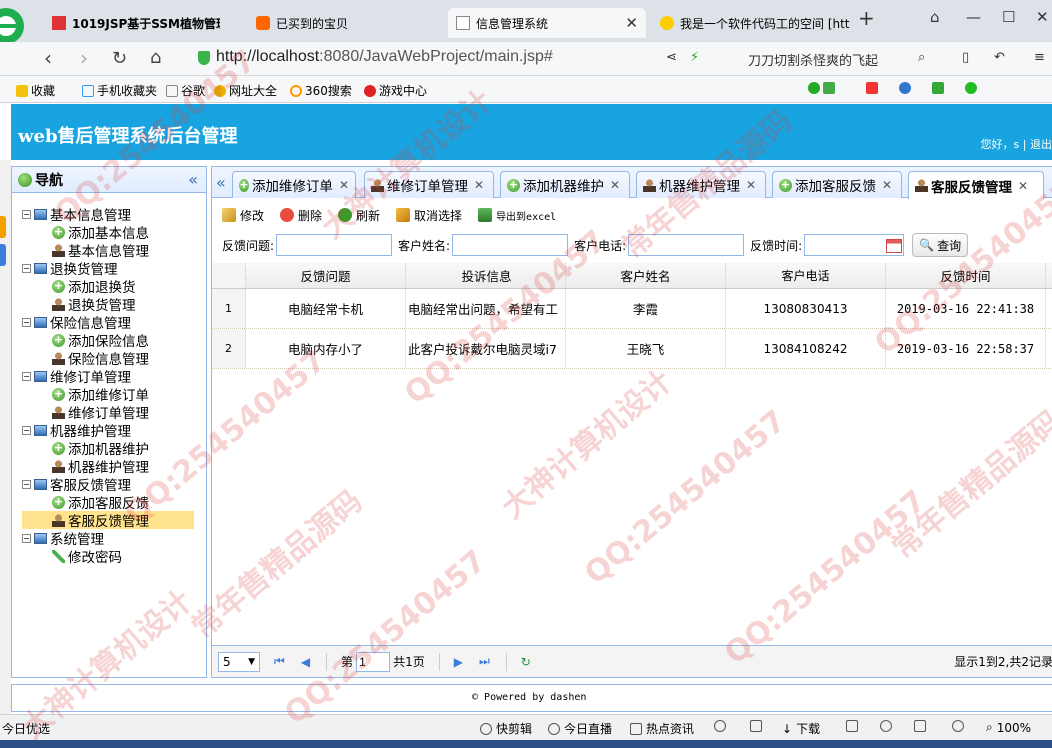 This screenshot has height=748, width=1052. I want to click on refresh-button: 刷新, so click(359, 215).